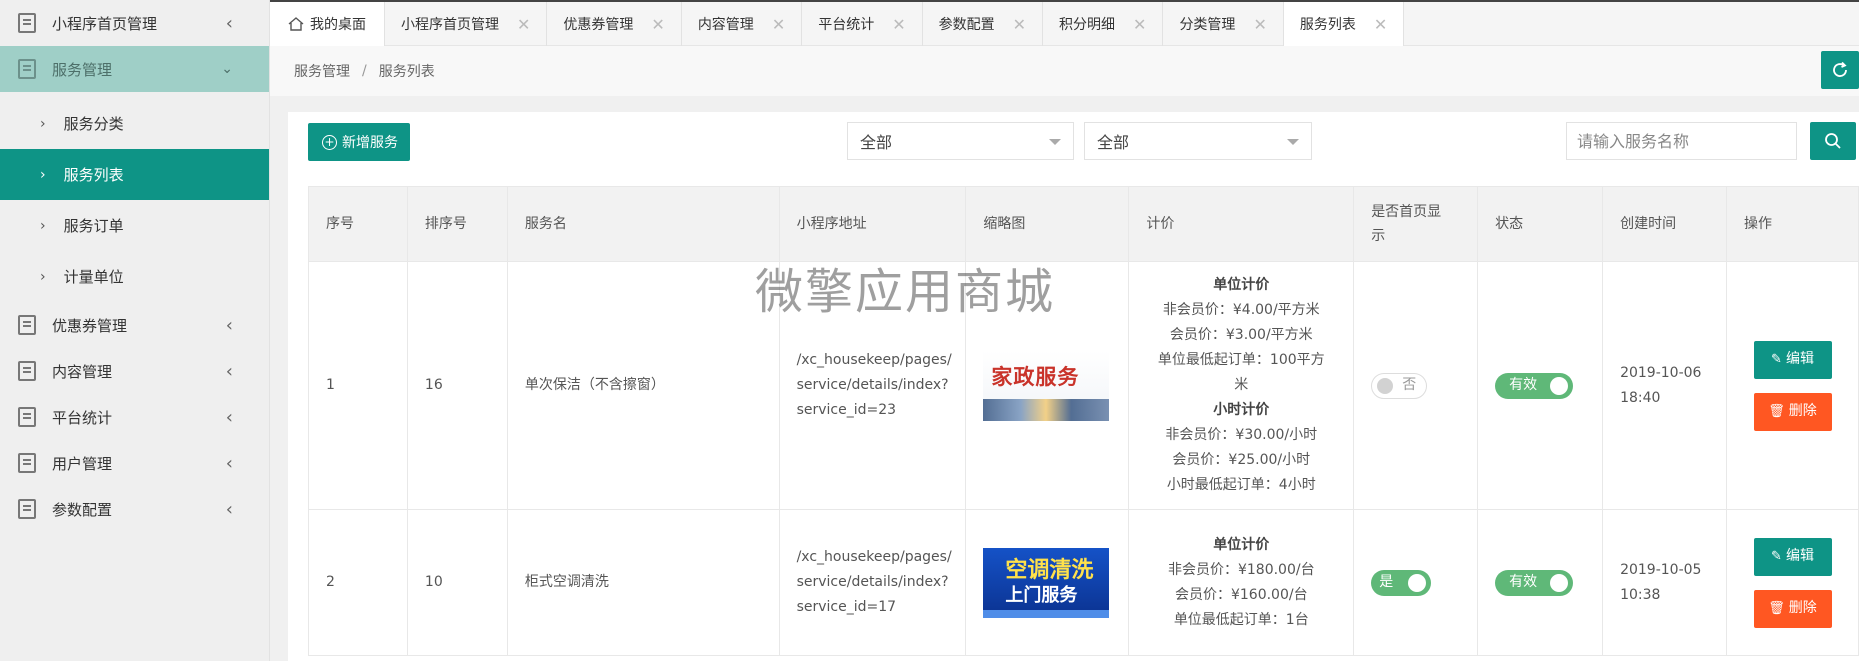  I want to click on tab-coupons: 优惠券管理 ✕, so click(614, 24).